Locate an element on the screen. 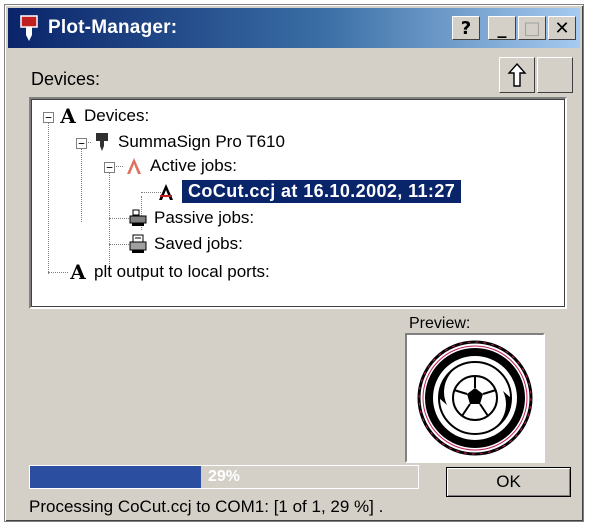 The height and width of the screenshot is (527, 590). tree-node-passive-jobs: Passive jobs: is located at coordinates (191, 218).